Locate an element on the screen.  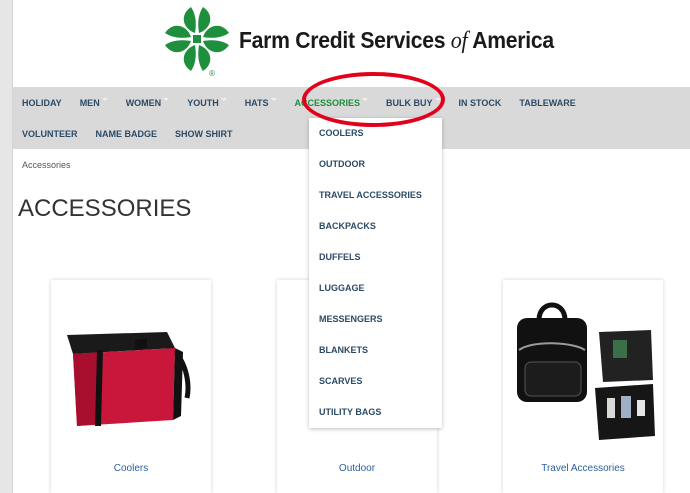
brand-logo: ® Farm Credit Services of America is located at coordinates (371, 41).